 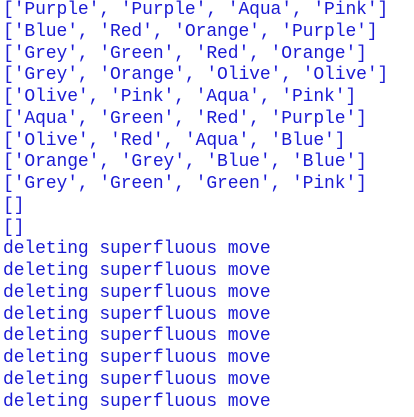 What do you see at coordinates (190, 31) in the screenshot?
I see `output-line: ['Blue', 'Red', 'Orange', 'Purple']` at bounding box center [190, 31].